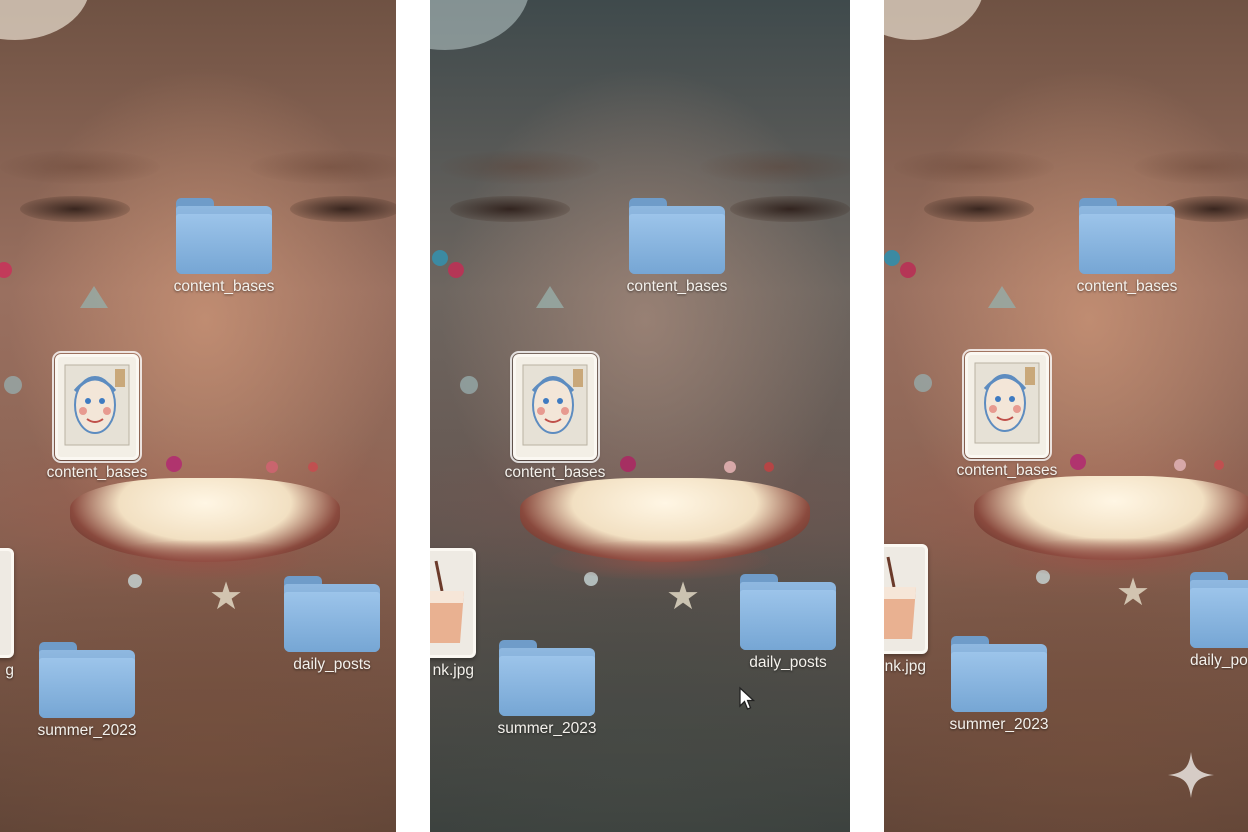 The width and height of the screenshot is (1248, 832). I want to click on file-drink-image: g, so click(7, 614).